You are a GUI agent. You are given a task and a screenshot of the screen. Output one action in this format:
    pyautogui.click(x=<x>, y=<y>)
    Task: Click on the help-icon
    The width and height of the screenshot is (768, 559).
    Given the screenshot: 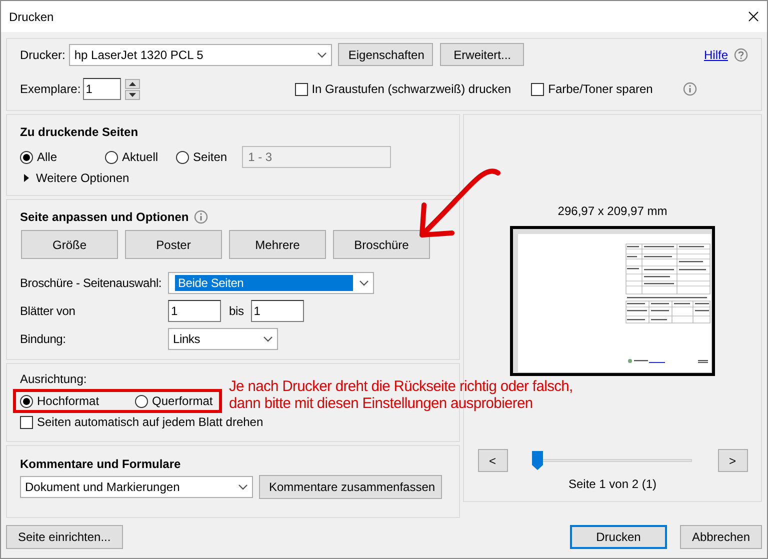 What is the action you would take?
    pyautogui.click(x=741, y=55)
    